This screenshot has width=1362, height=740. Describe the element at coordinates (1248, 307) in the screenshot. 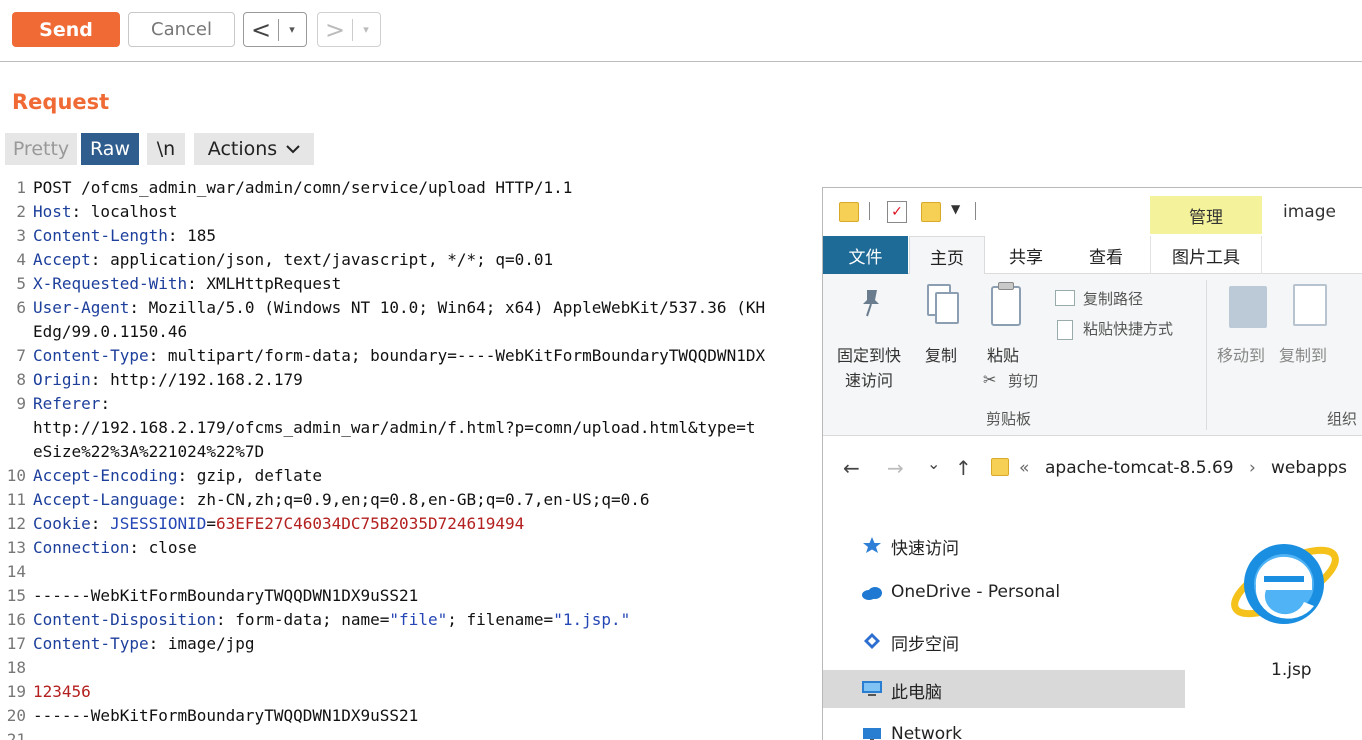

I see `move-to-icon` at that location.